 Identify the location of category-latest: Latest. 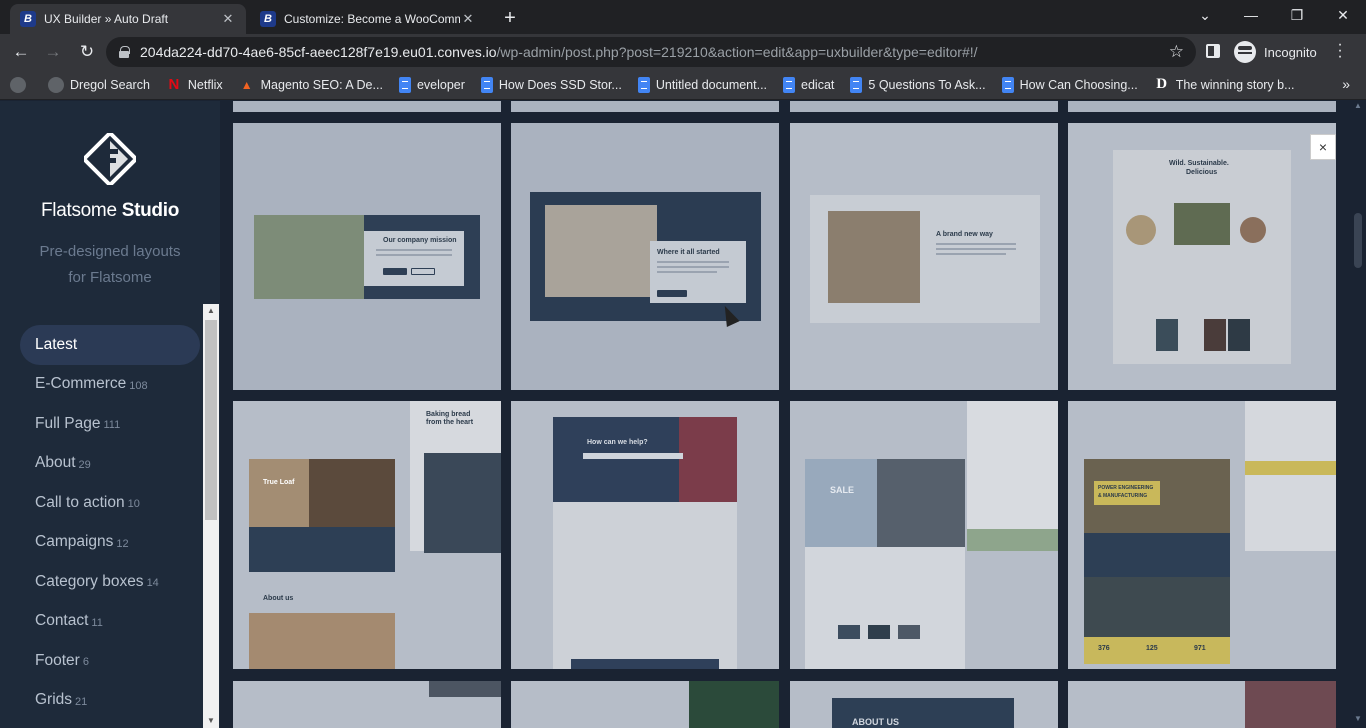
(110, 345).